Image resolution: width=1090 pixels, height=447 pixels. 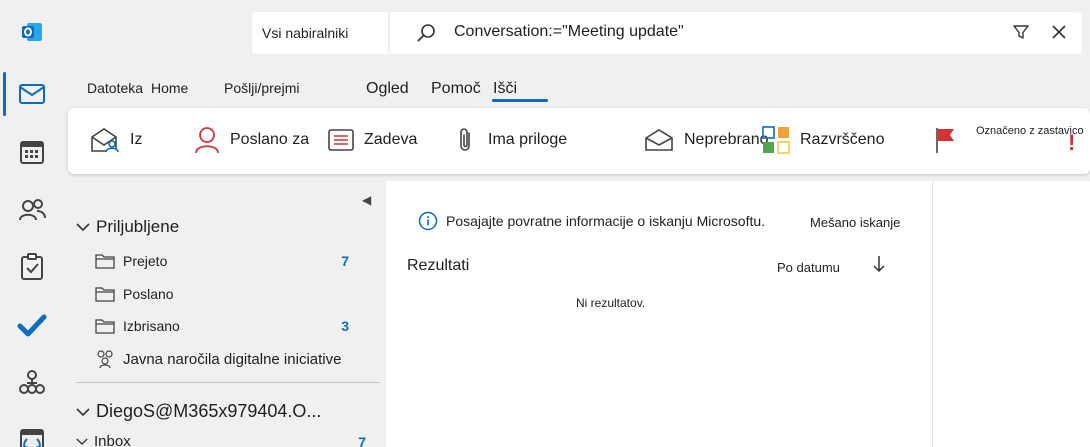 I want to click on favorites-header: Priljubljene, so click(x=127, y=227).